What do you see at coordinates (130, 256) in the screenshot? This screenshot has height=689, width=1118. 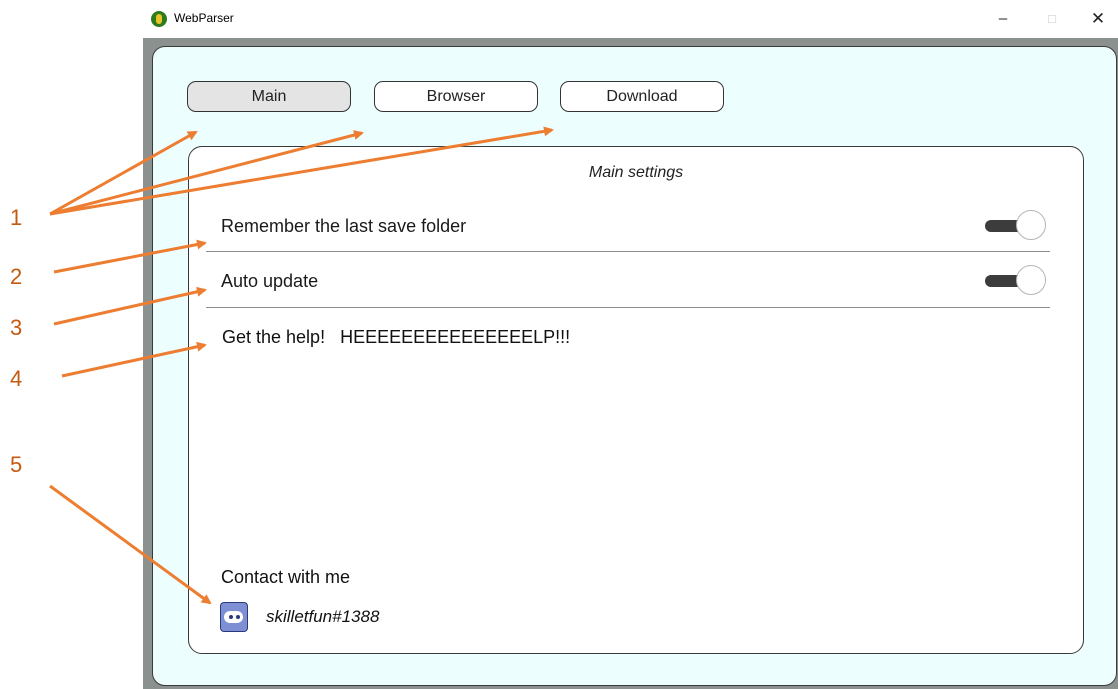 I see `arrow-2-to-remember-setting` at bounding box center [130, 256].